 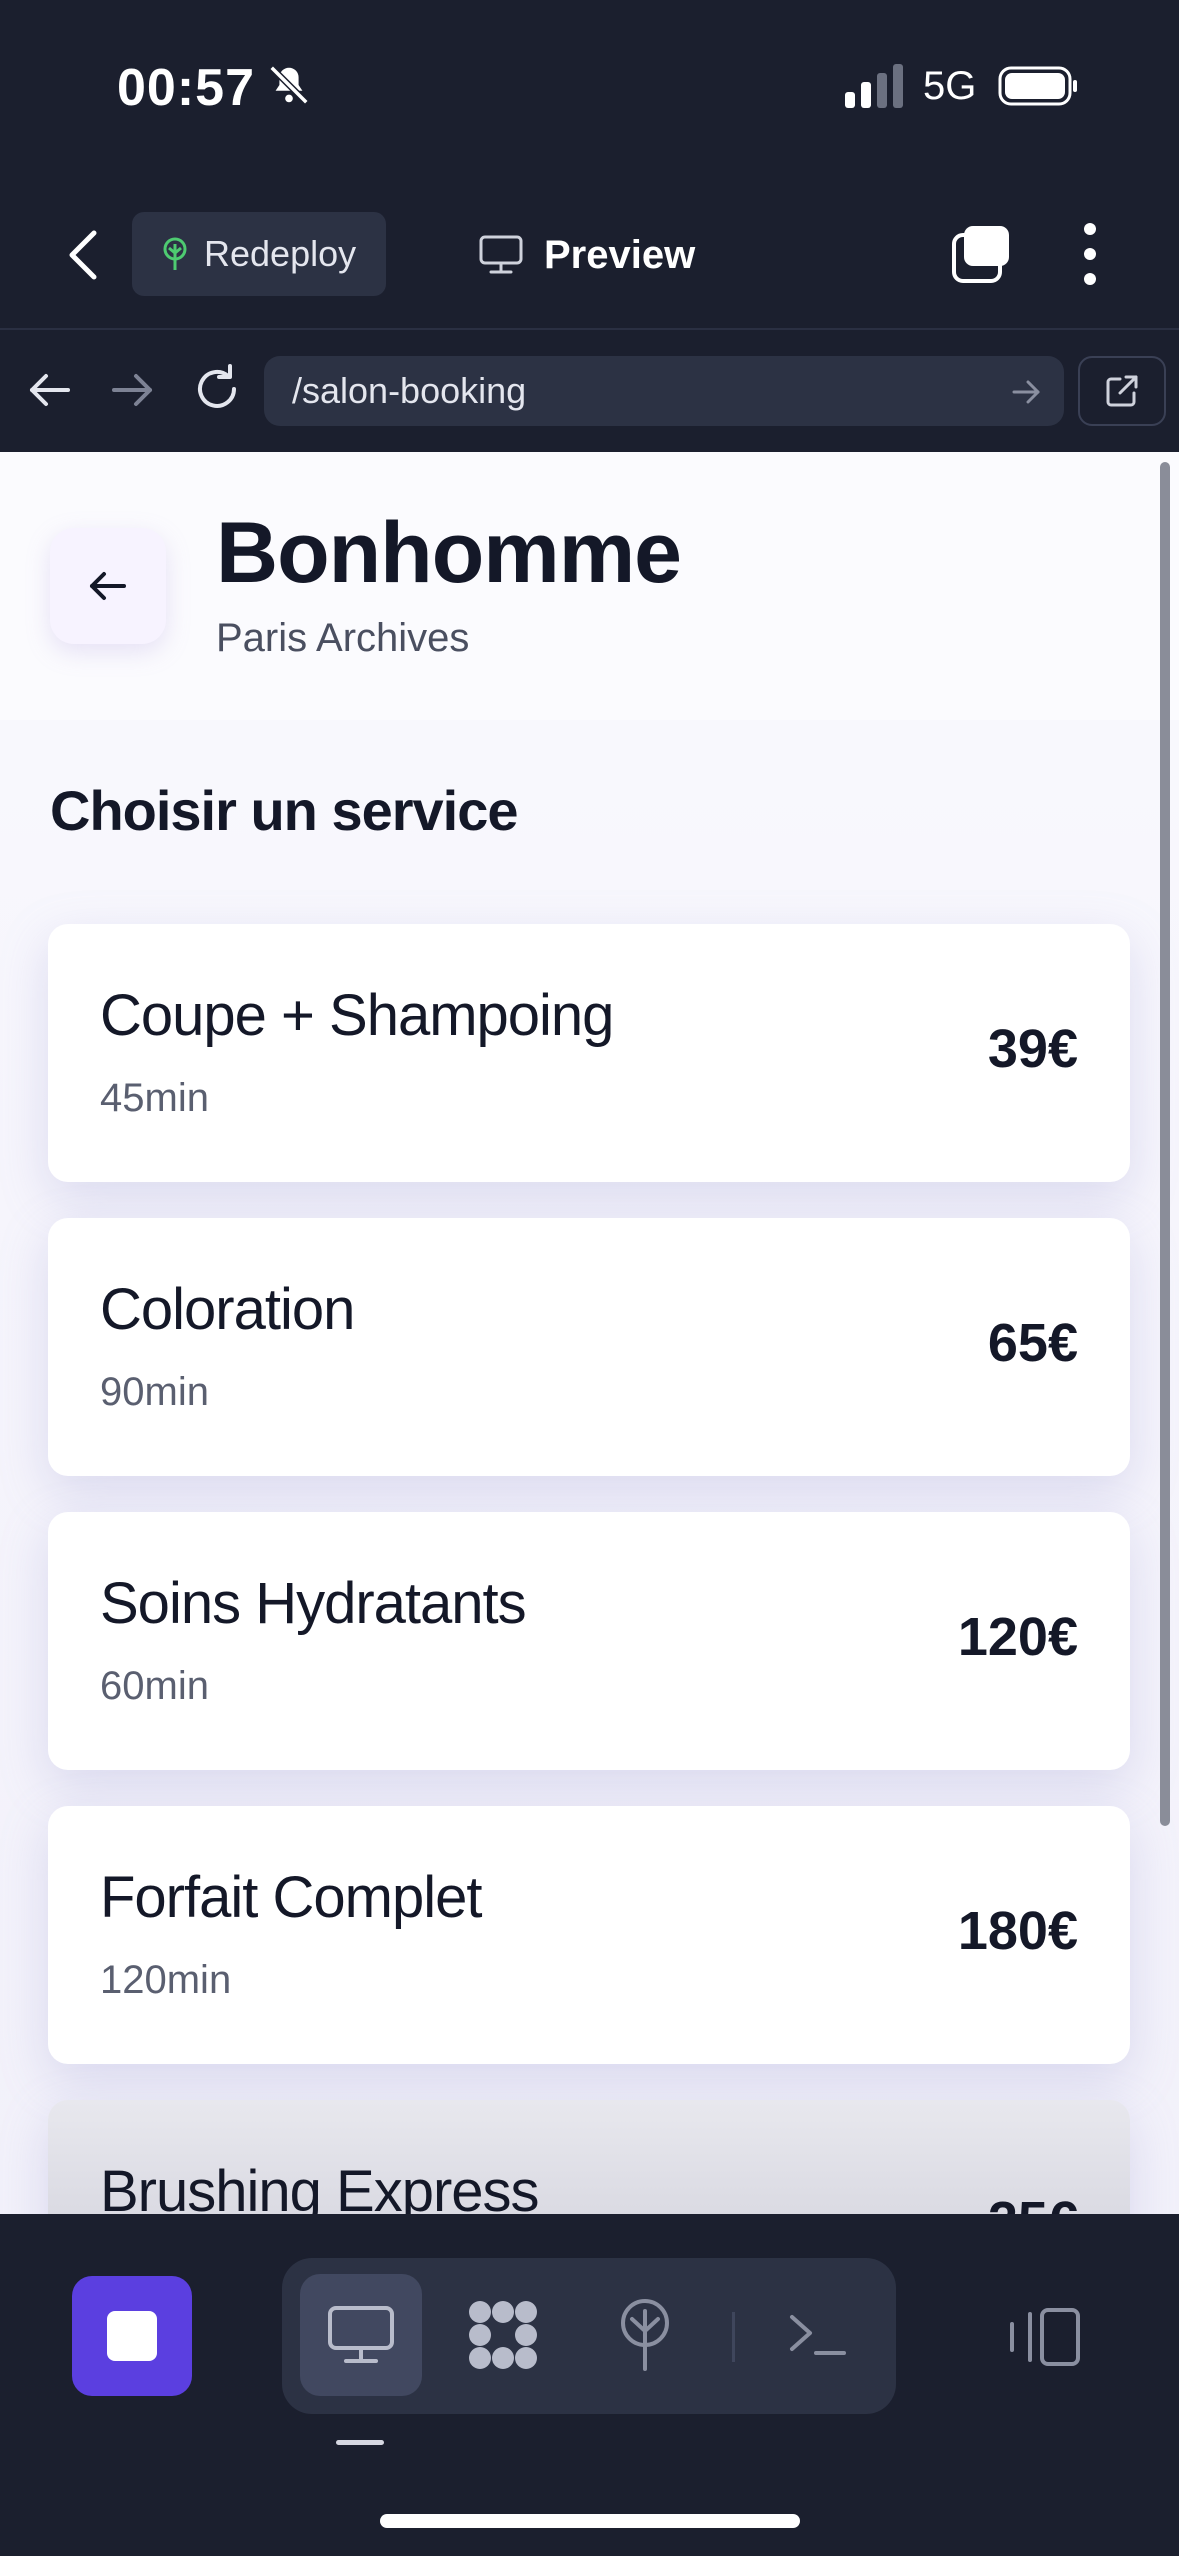 I want to click on back-chevron-icon, so click(x=83, y=255).